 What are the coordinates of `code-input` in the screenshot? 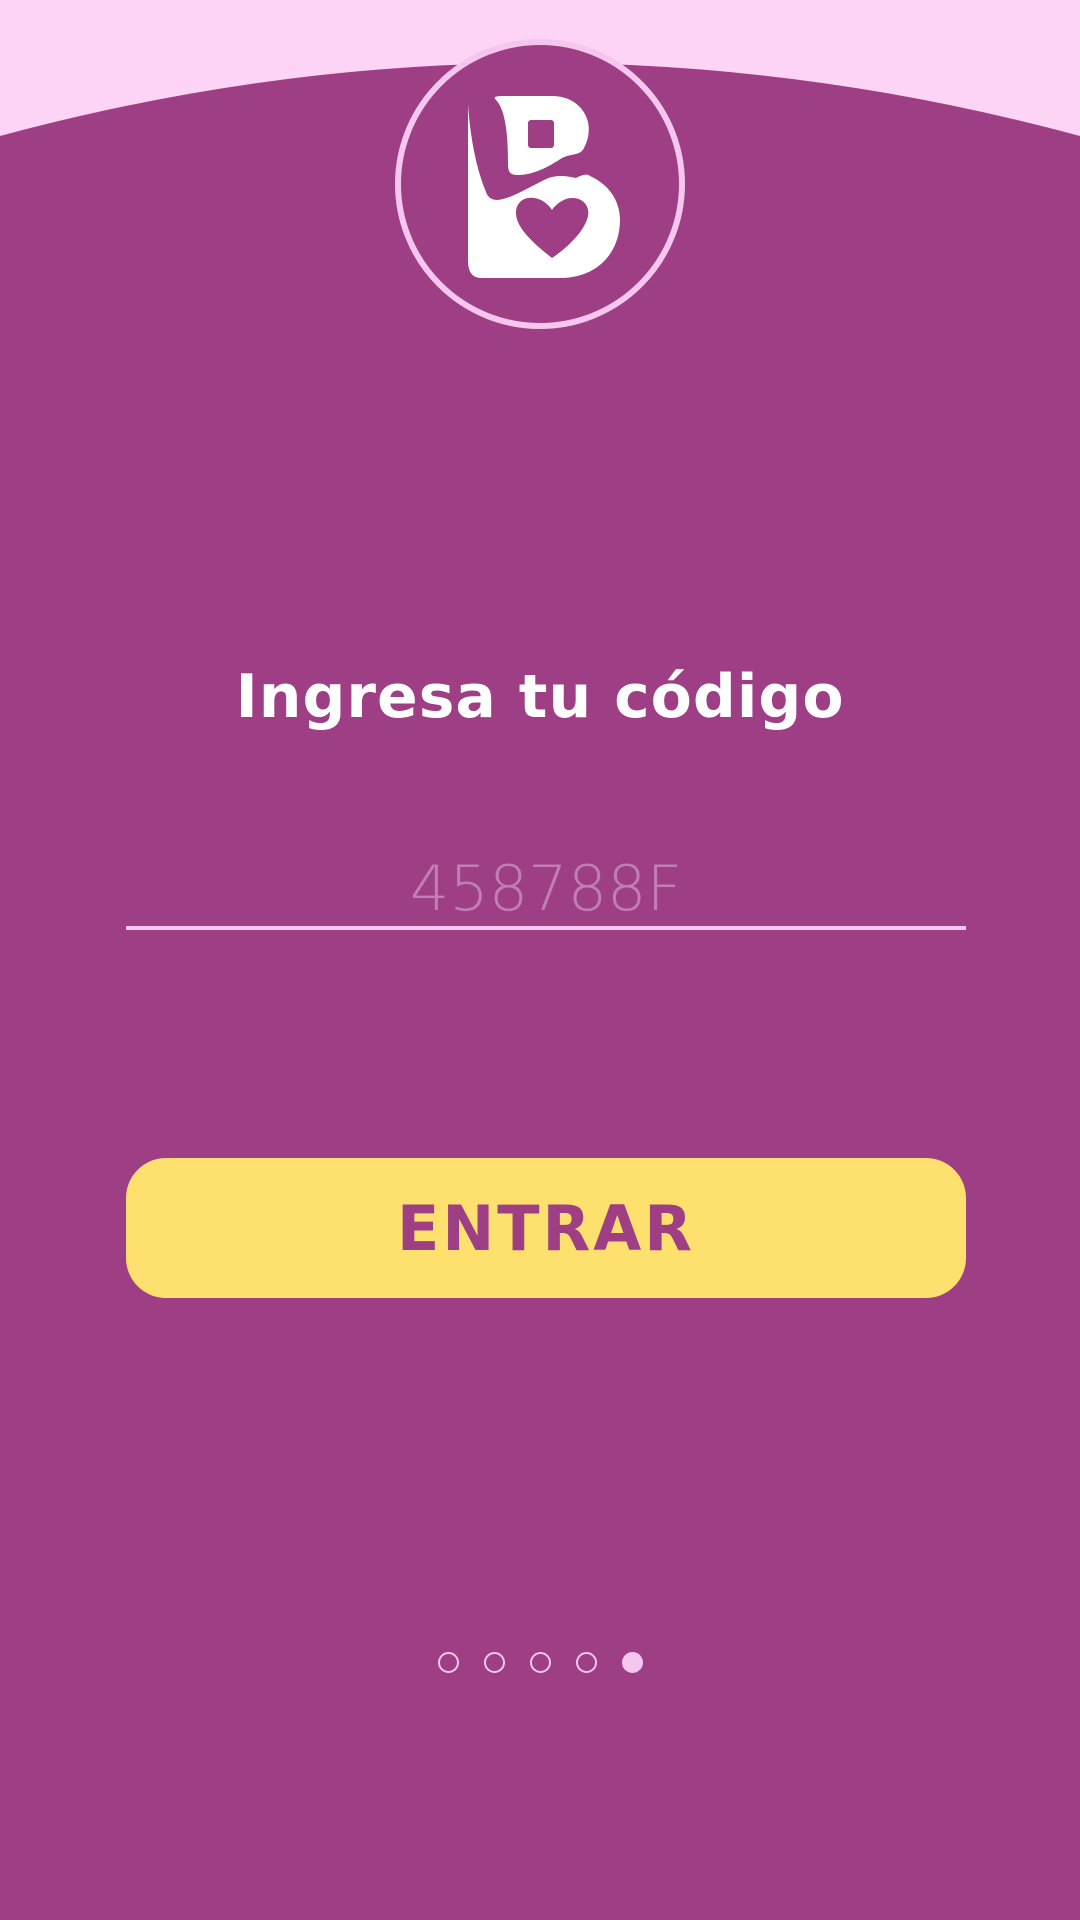 It's located at (546, 890).